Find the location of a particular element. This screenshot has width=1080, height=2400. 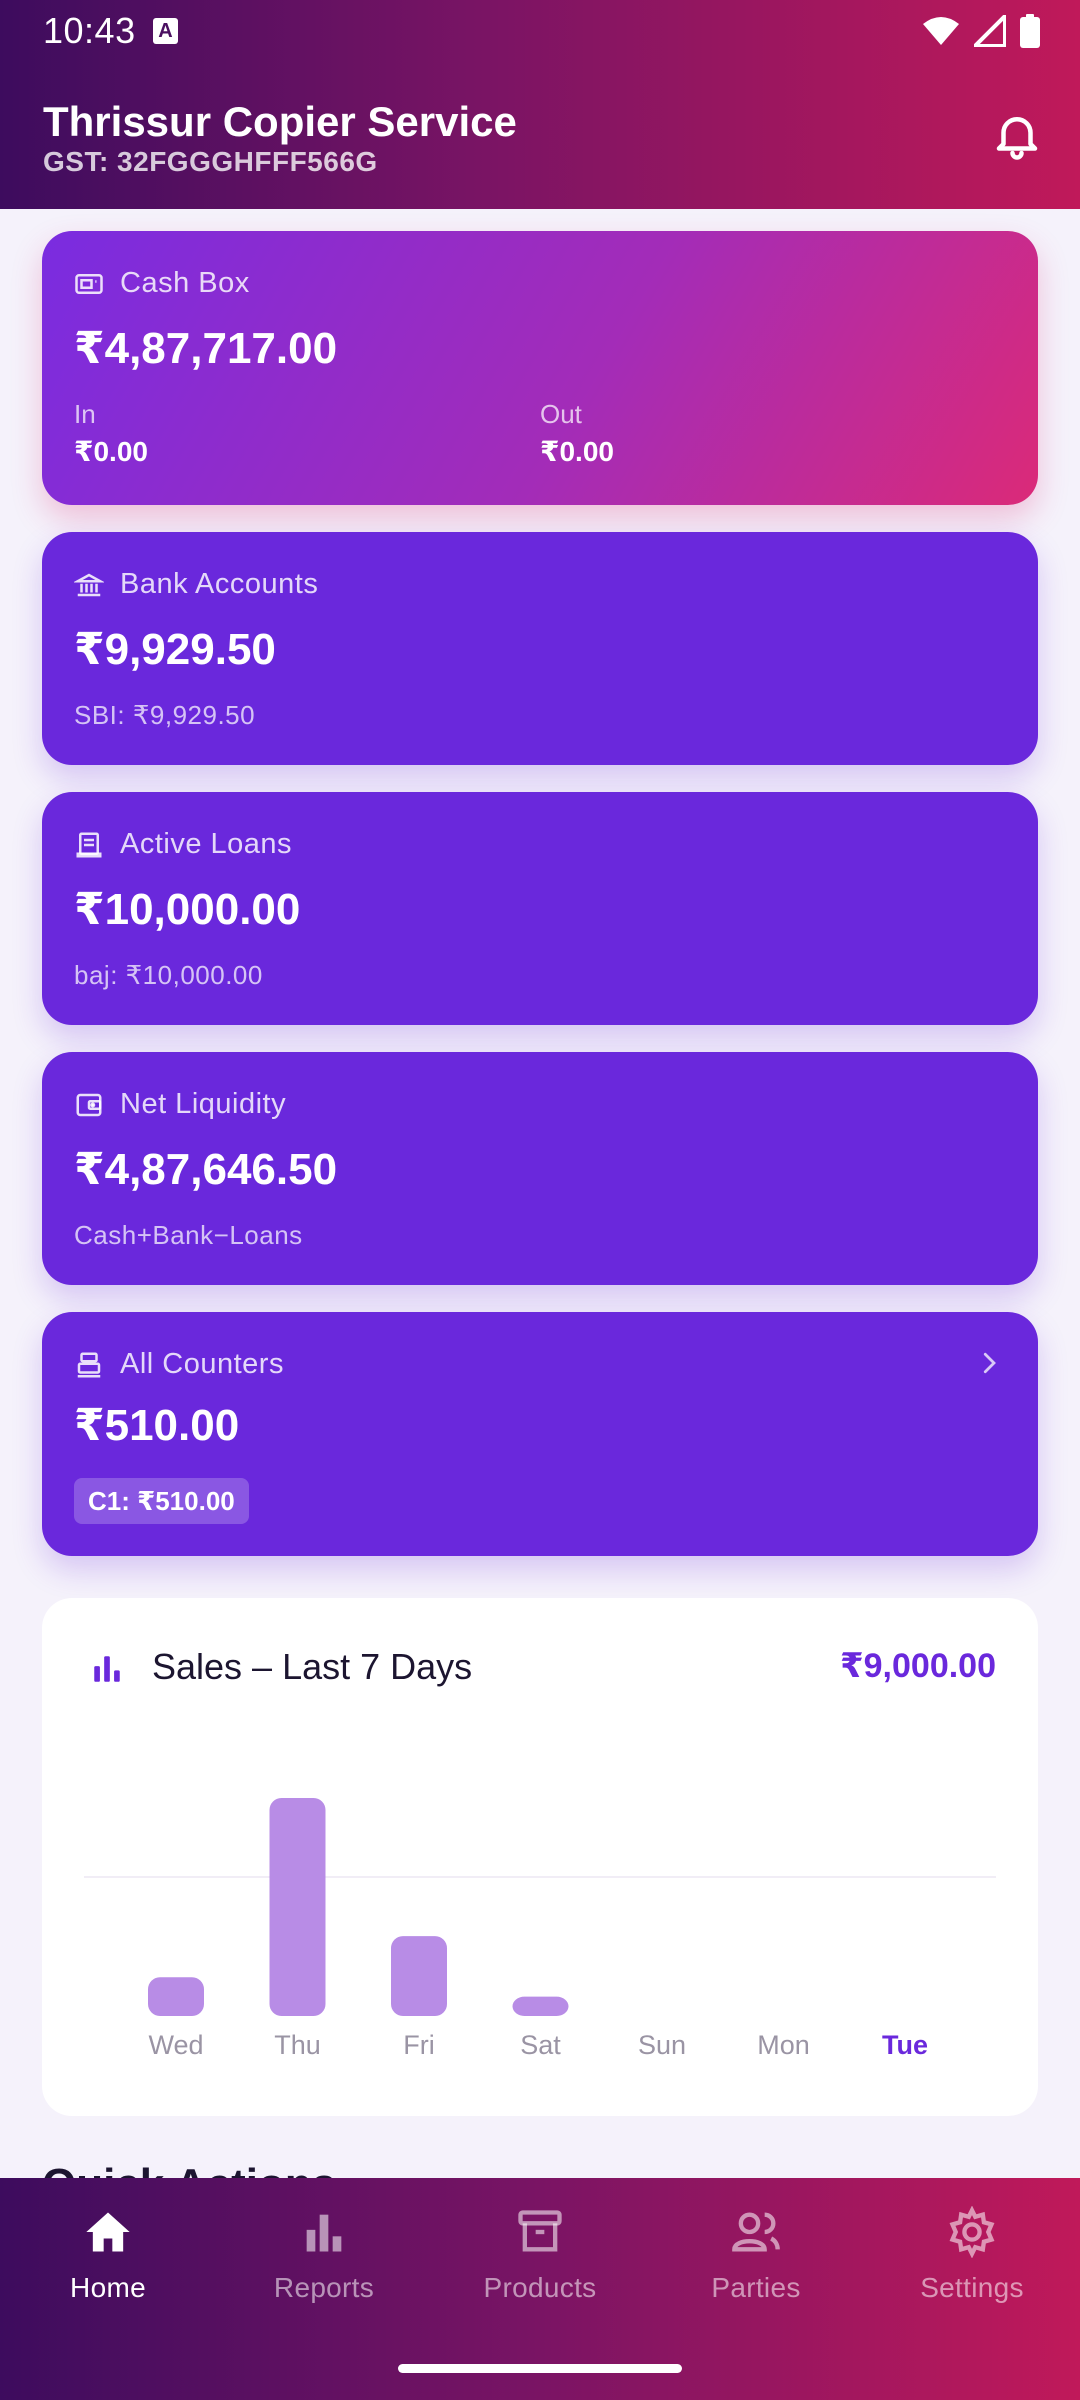

users-icon is located at coordinates (756, 2232).